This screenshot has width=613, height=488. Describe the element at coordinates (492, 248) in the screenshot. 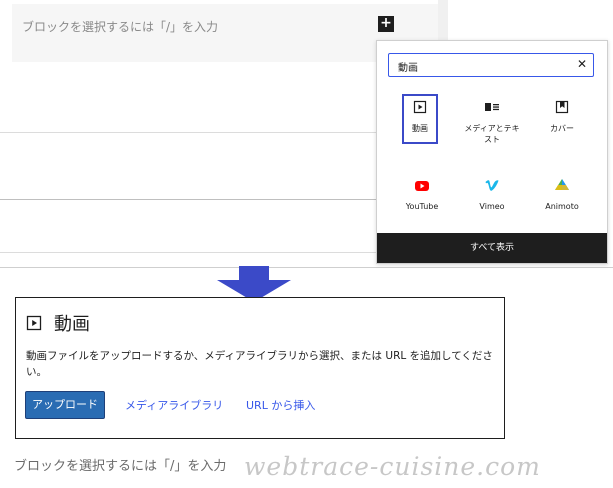

I see `show-all-button: すべて表示` at that location.